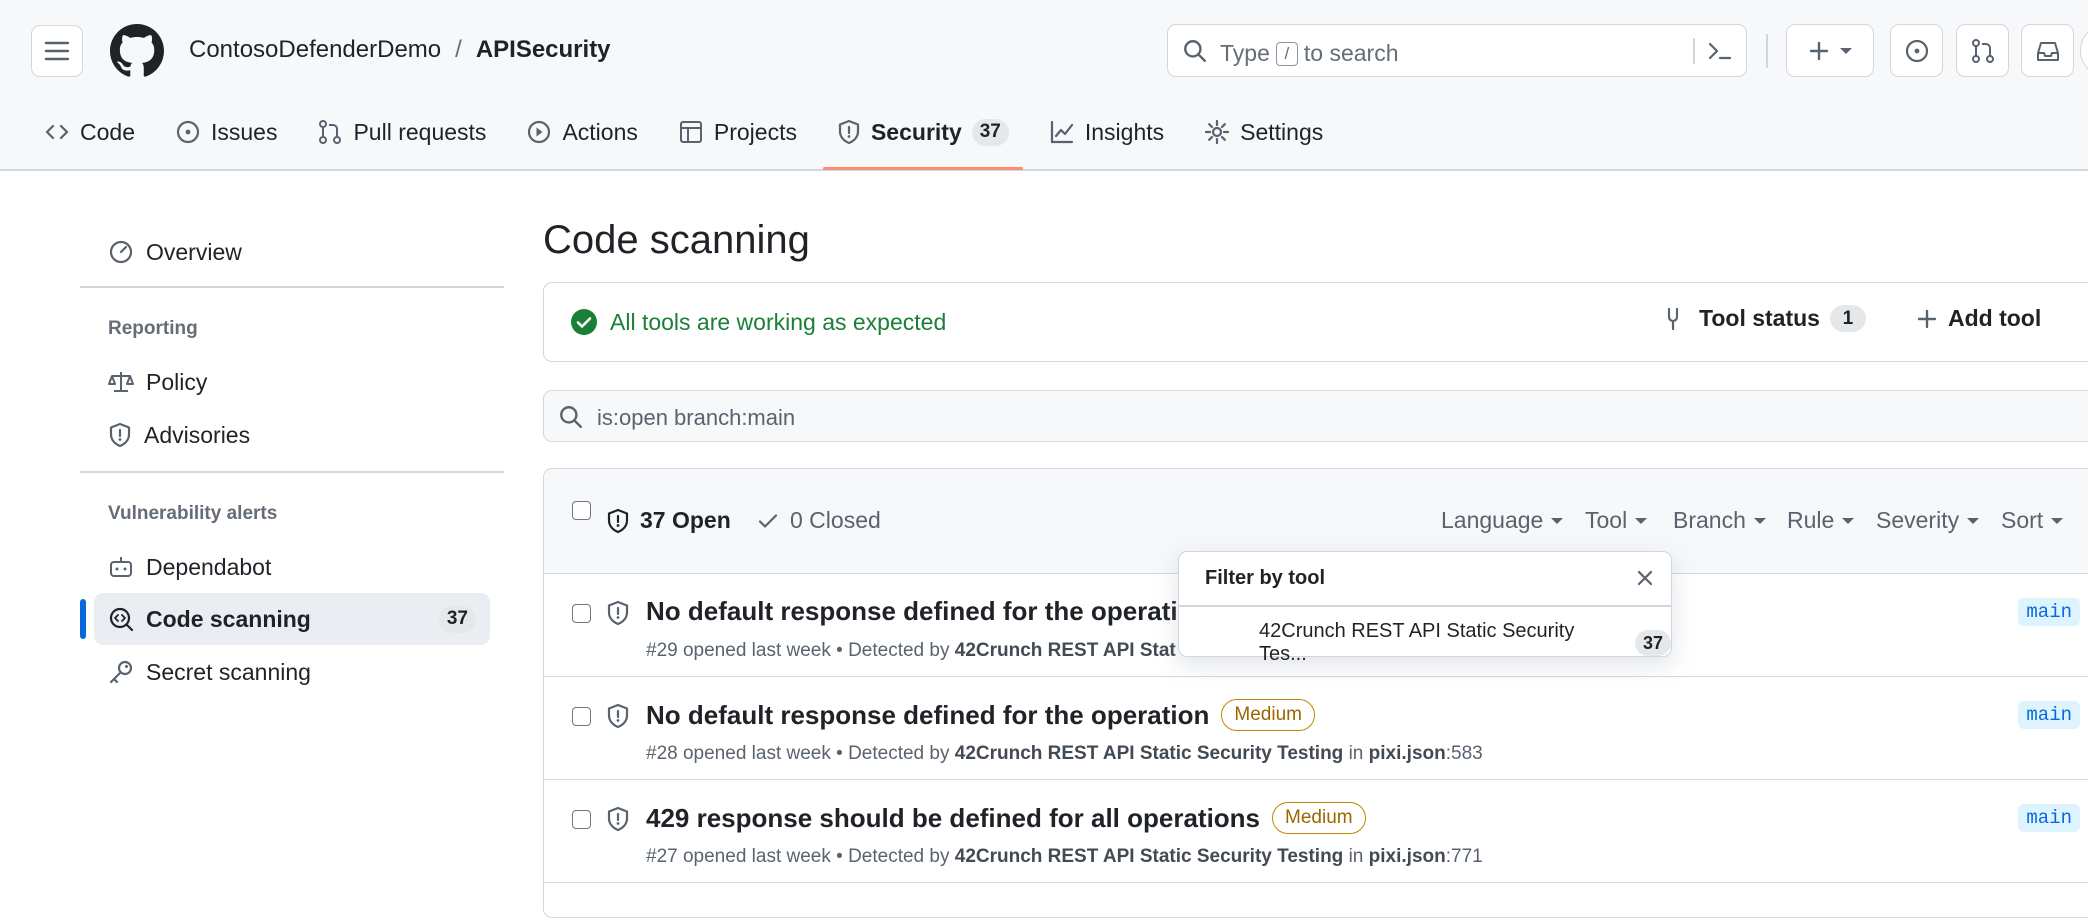 The height and width of the screenshot is (918, 2088). What do you see at coordinates (401, 132) in the screenshot?
I see `tab-pull-requests: Pull requests` at bounding box center [401, 132].